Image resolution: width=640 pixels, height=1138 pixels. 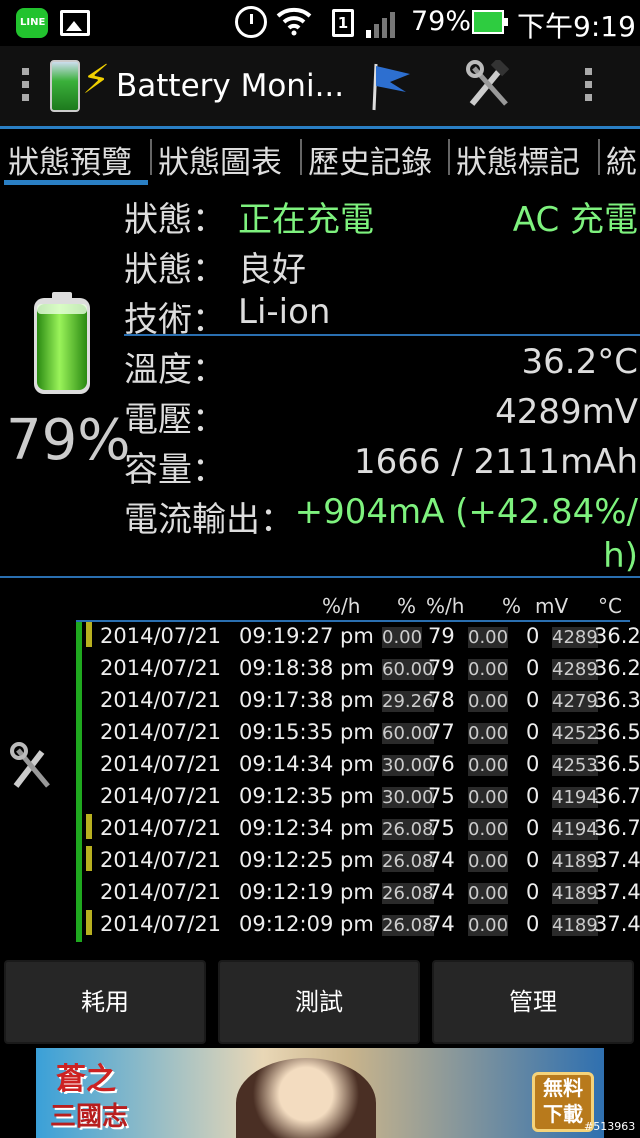 What do you see at coordinates (575, 765) in the screenshot?
I see `cell-mv: 4253` at bounding box center [575, 765].